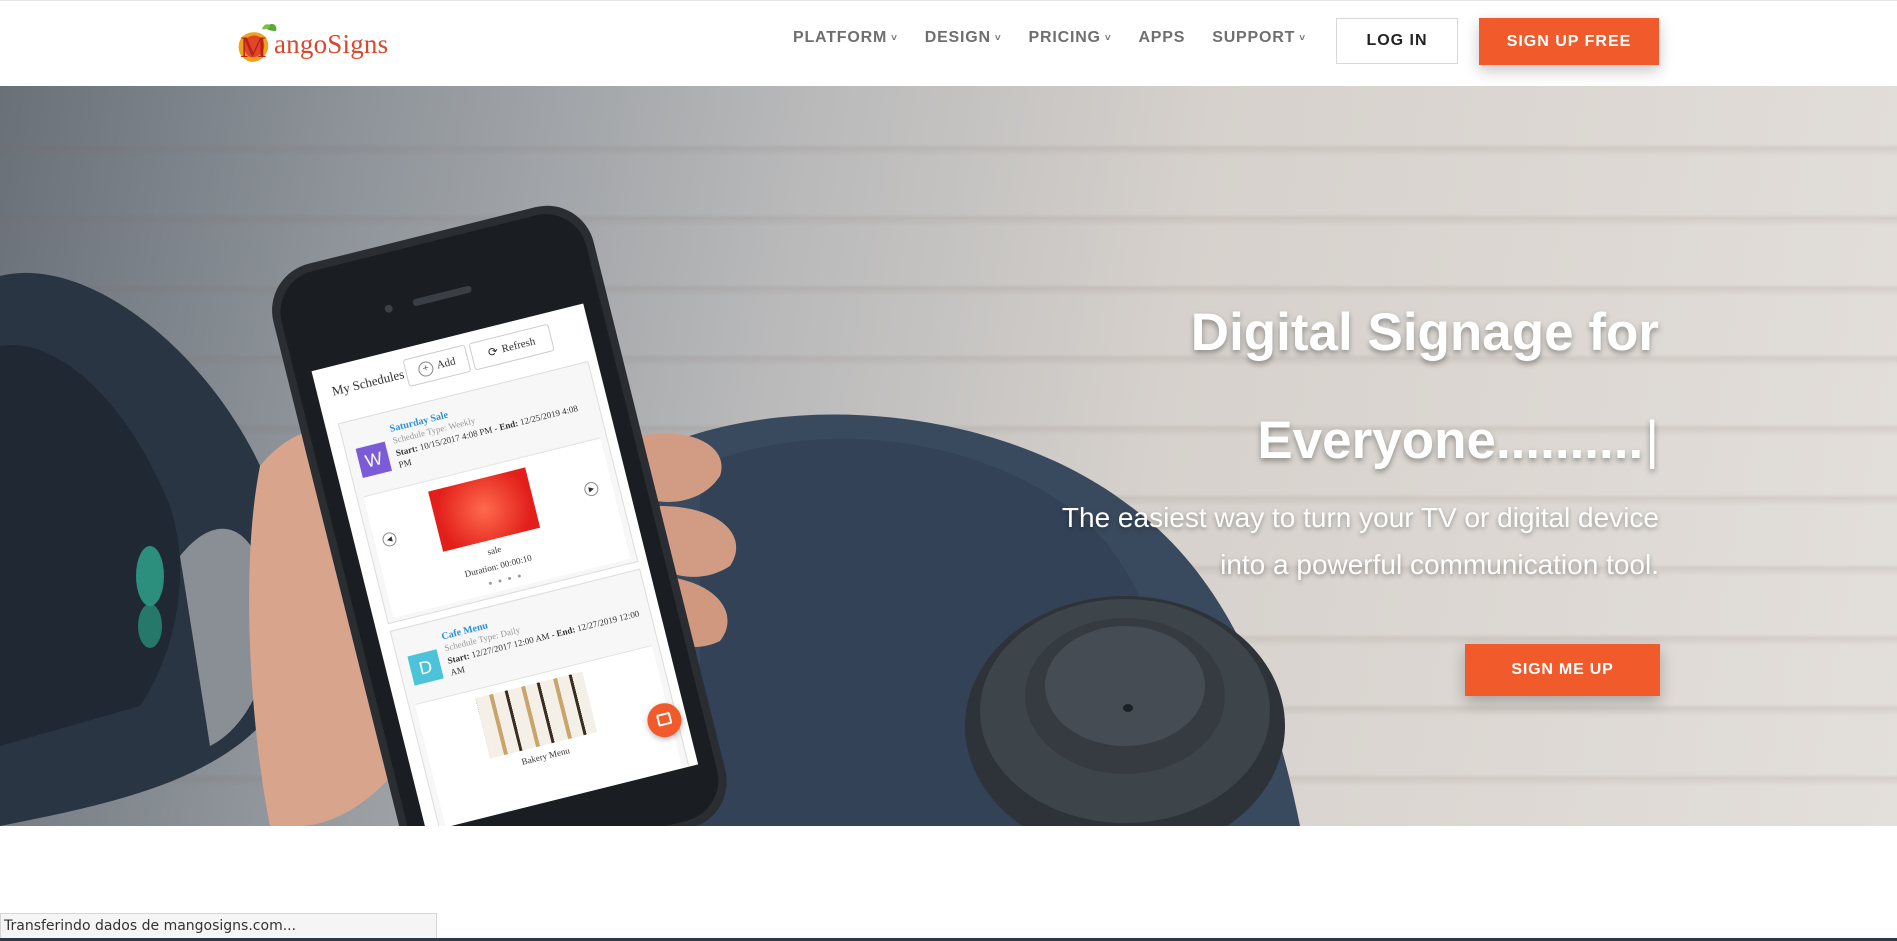  Describe the element at coordinates (518, 345) in the screenshot. I see `refresh-label: Refresh` at that location.